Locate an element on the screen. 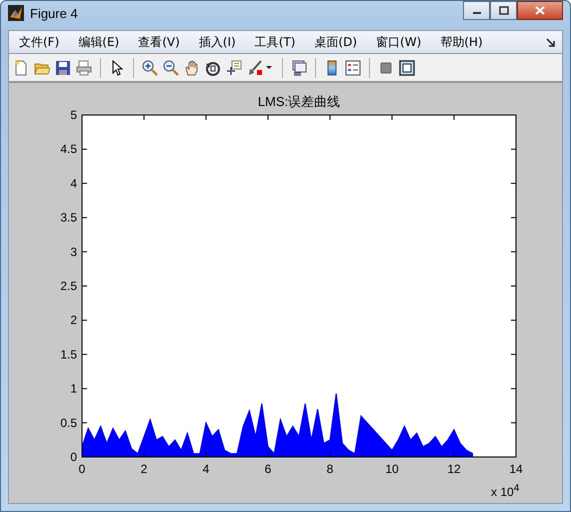 This screenshot has width=571, height=512. y-tick-label: 4.5 is located at coordinates (68, 149).